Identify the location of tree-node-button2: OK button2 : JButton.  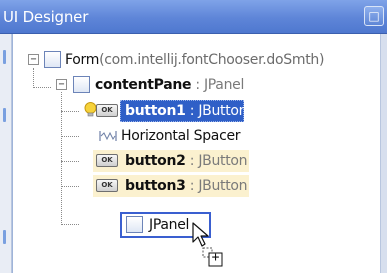
(197, 161).